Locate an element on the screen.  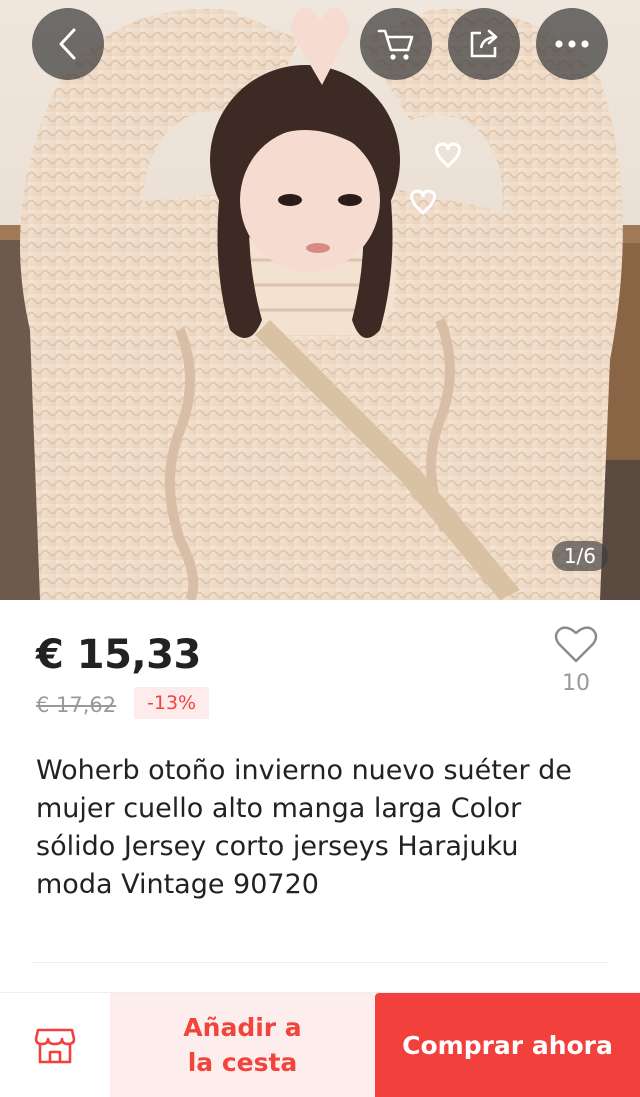
store-button is located at coordinates (55, 1045).